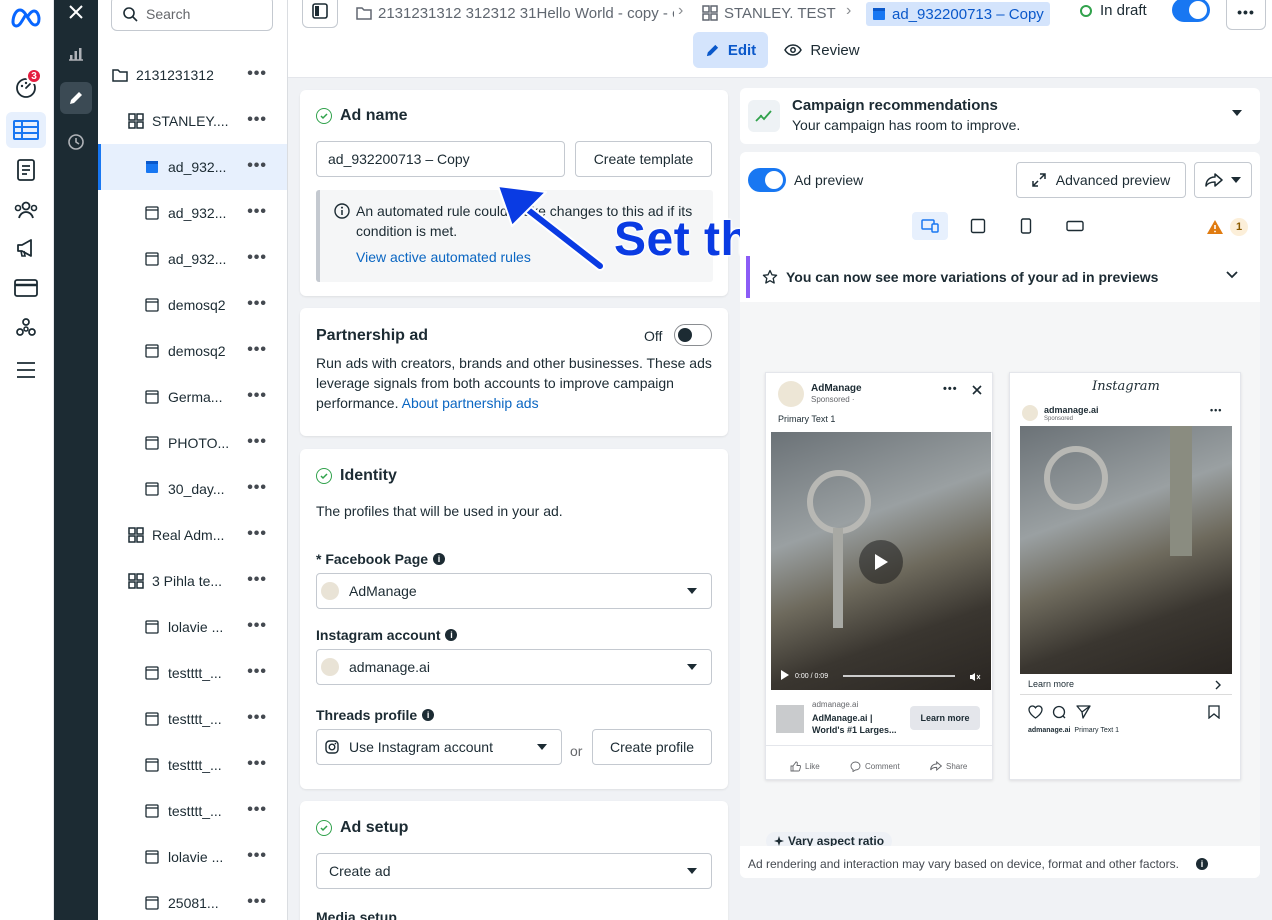 The height and width of the screenshot is (920, 1272). I want to click on business-settings-button, so click(26, 328).